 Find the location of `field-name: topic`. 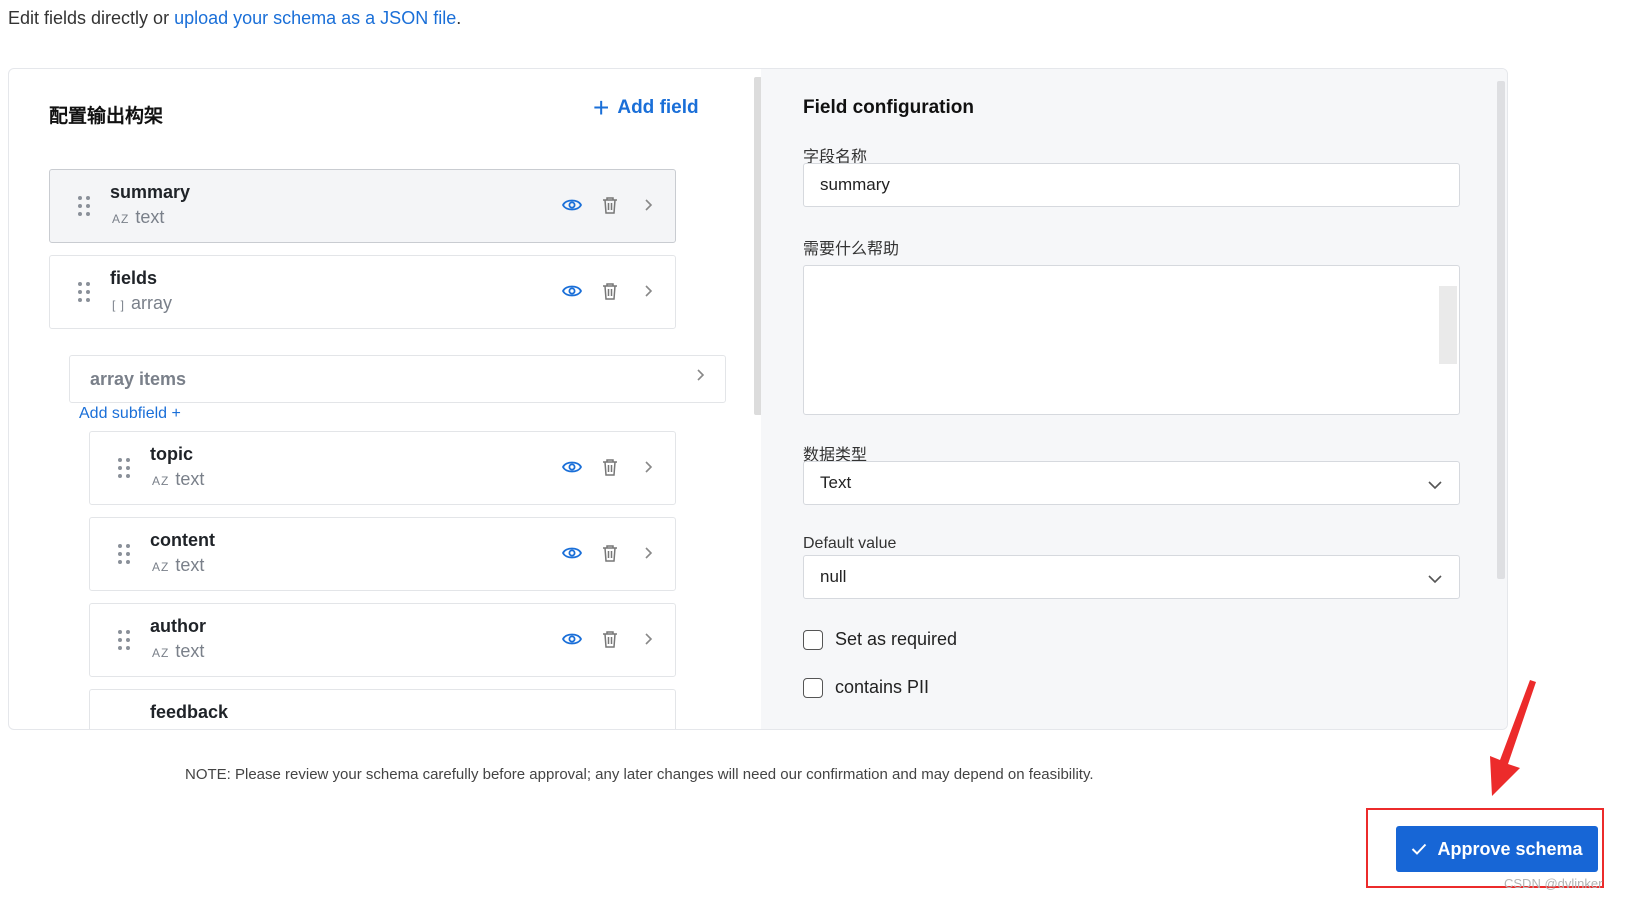

field-name: topic is located at coordinates (171, 454).